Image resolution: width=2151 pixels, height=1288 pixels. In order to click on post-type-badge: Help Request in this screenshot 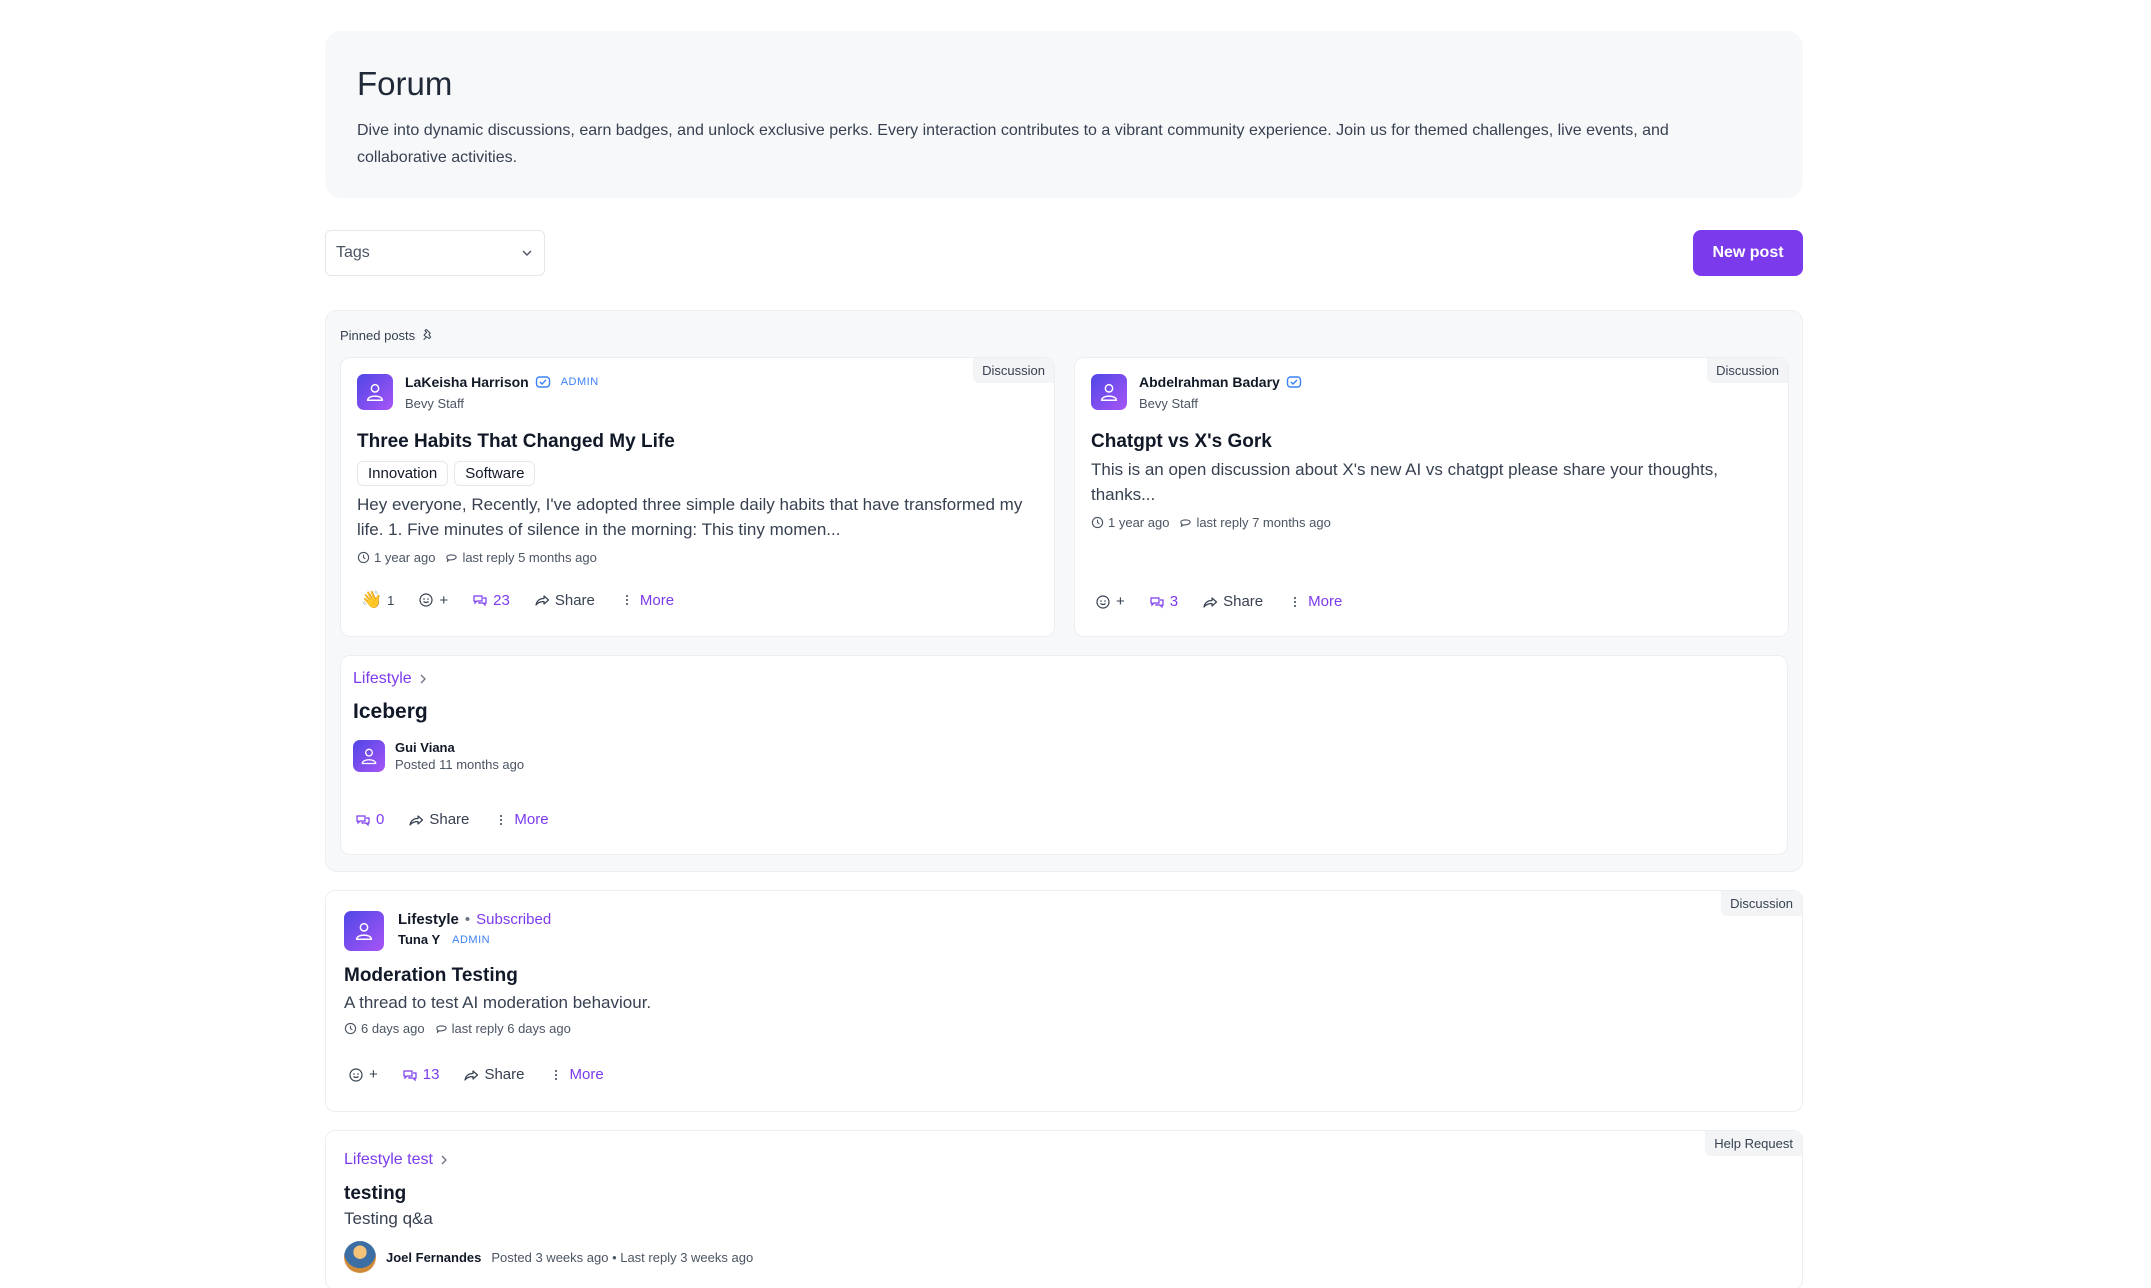, I will do `click(1753, 1143)`.